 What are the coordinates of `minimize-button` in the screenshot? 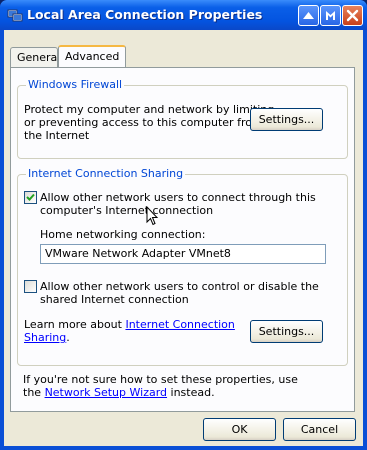 It's located at (308, 15).